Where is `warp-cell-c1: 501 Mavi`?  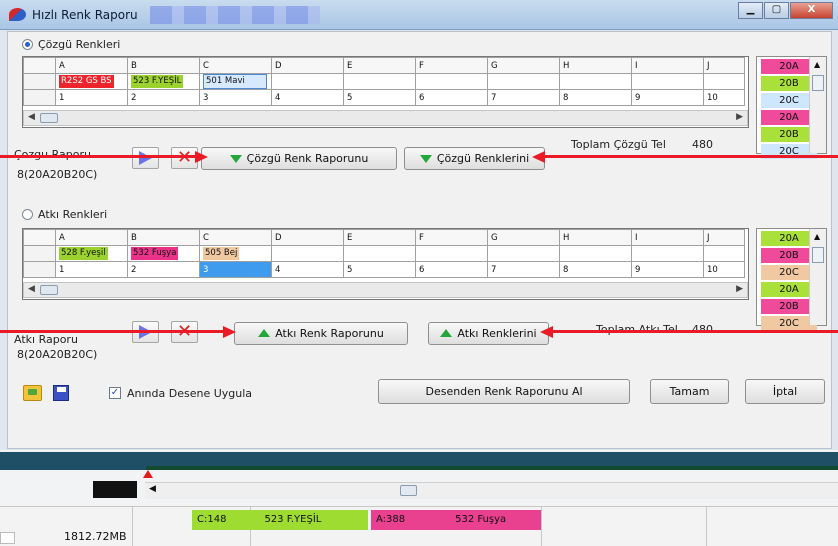
warp-cell-c1: 501 Mavi is located at coordinates (235, 81).